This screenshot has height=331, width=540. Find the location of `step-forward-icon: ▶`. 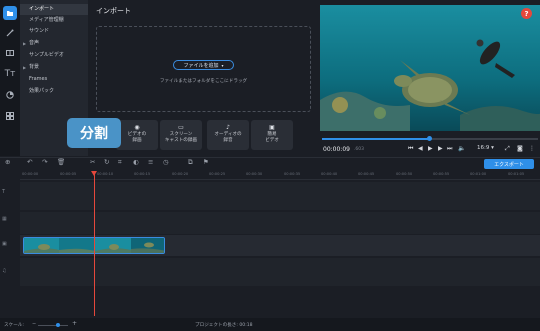

step-forward-icon: ▶ is located at coordinates (440, 148).